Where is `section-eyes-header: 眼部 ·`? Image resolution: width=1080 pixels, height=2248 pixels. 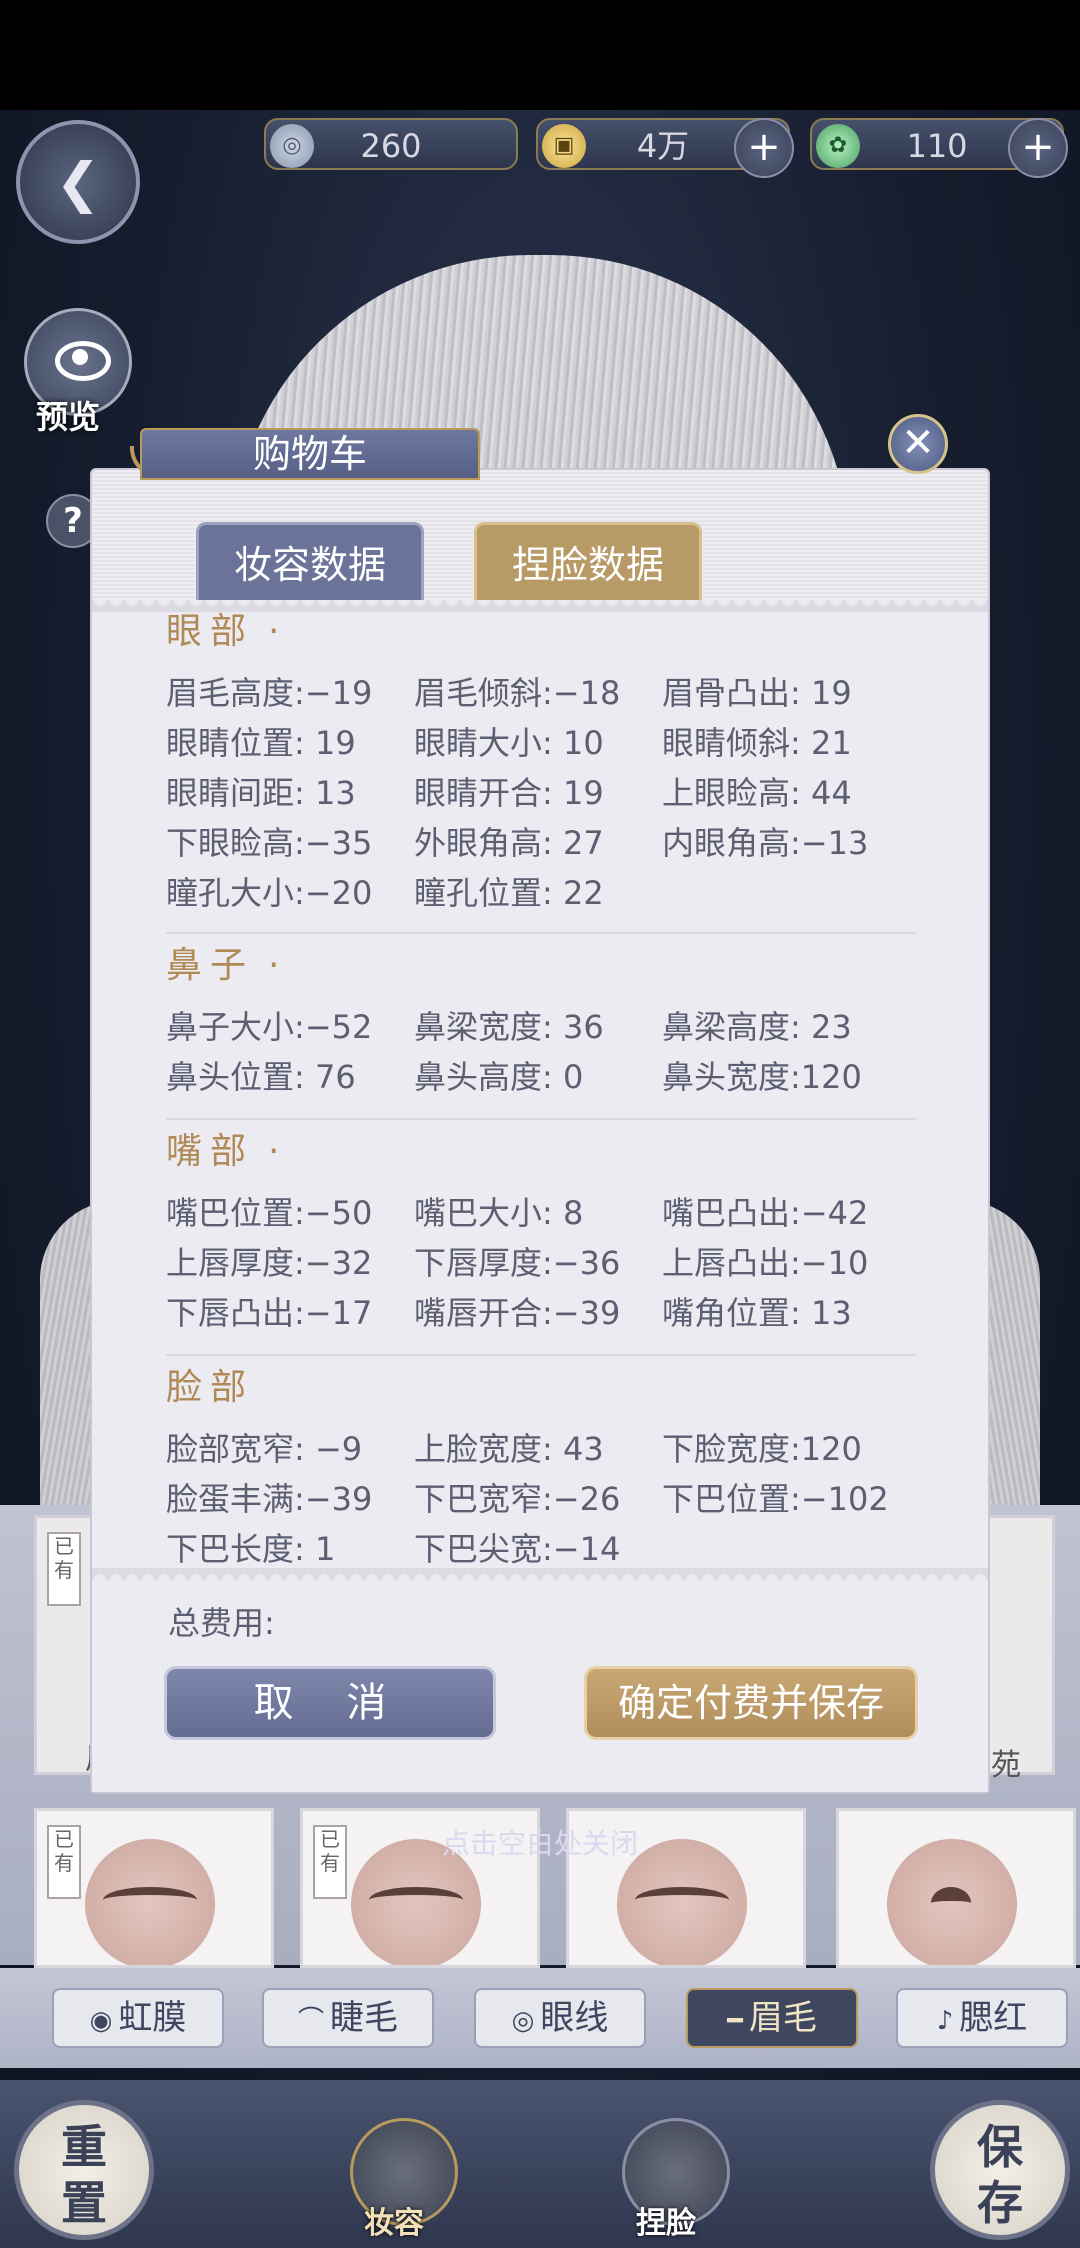 section-eyes-header: 眼部 · is located at coordinates (222, 628).